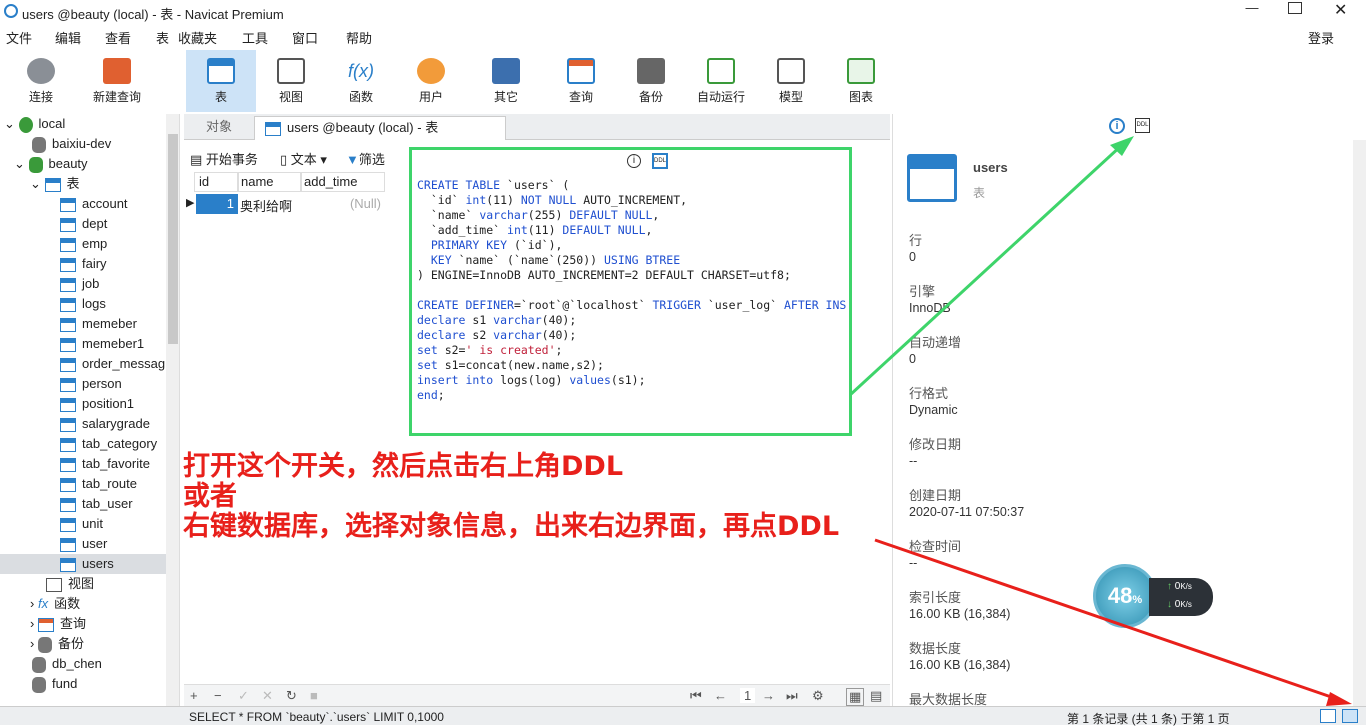 The height and width of the screenshot is (727, 1366). What do you see at coordinates (1107, 620) in the screenshot?
I see `red-arrow` at bounding box center [1107, 620].